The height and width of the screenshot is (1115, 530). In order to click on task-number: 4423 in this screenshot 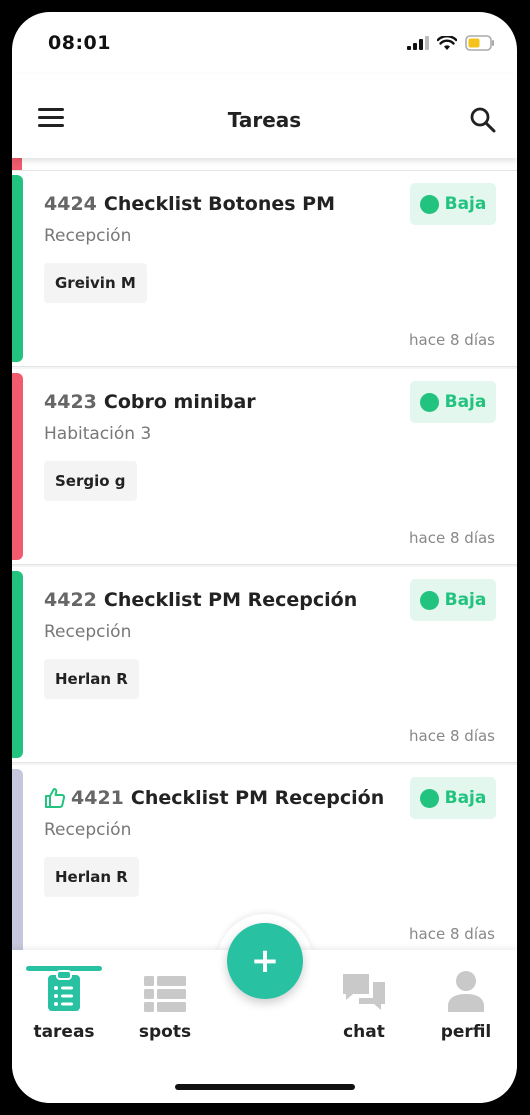, I will do `click(70, 402)`.